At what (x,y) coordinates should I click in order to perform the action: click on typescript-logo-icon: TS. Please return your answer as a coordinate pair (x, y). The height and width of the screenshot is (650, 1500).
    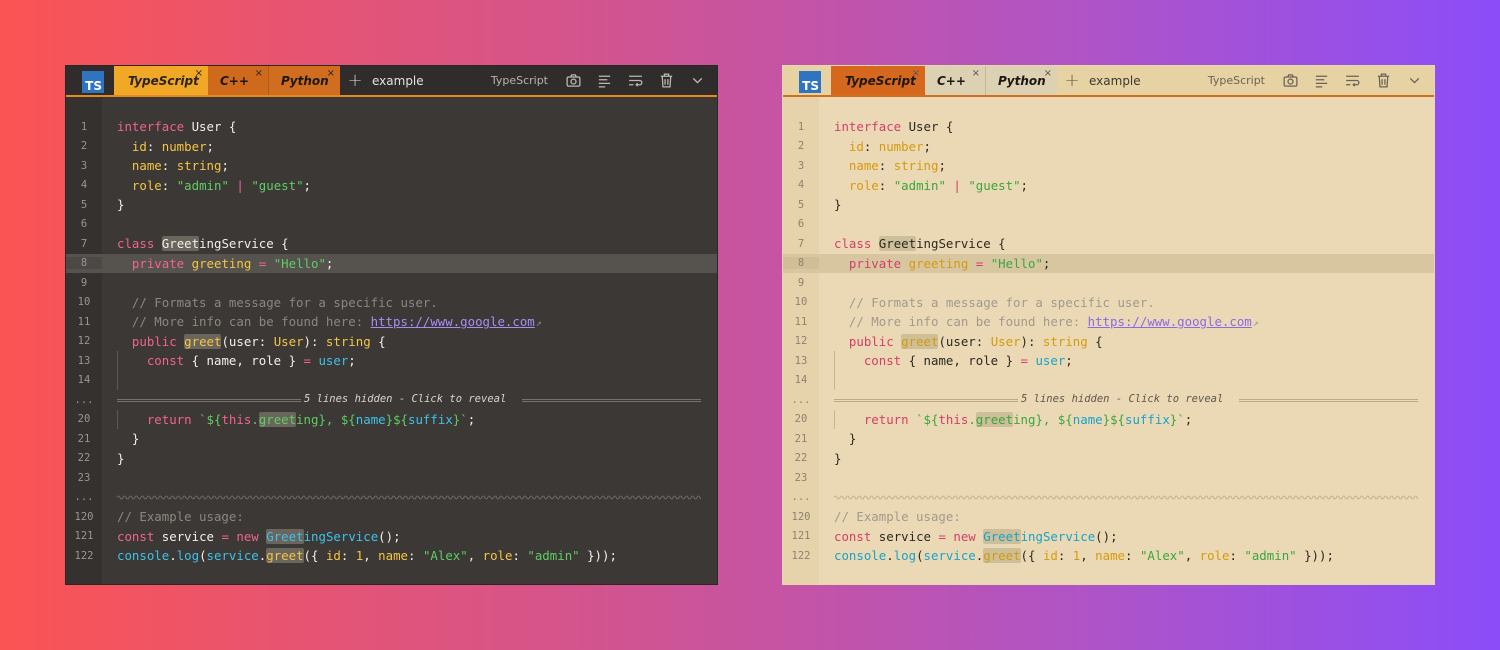
    Looking at the image, I should click on (810, 82).